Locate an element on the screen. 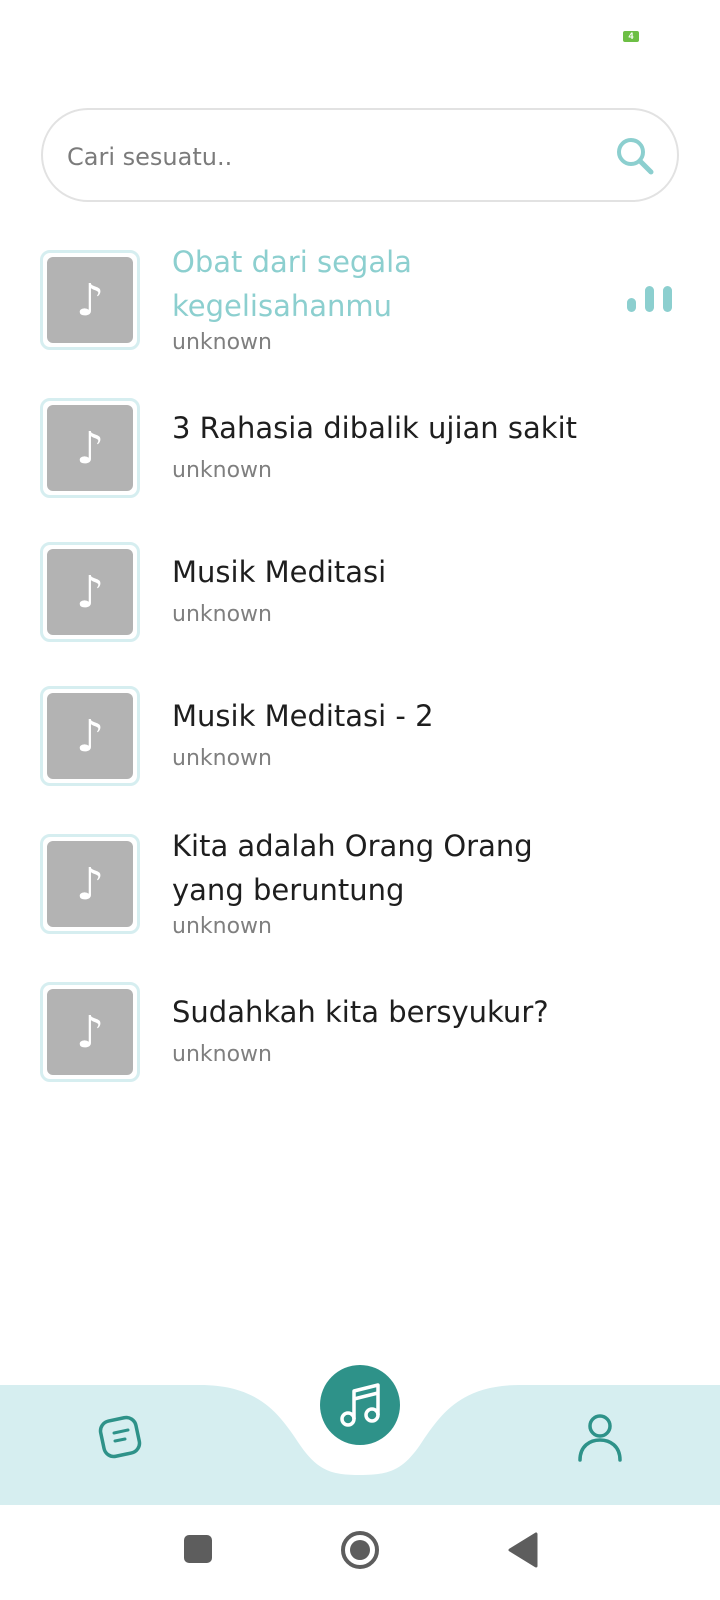 The image size is (720, 1600). search-input is located at coordinates (327, 157).